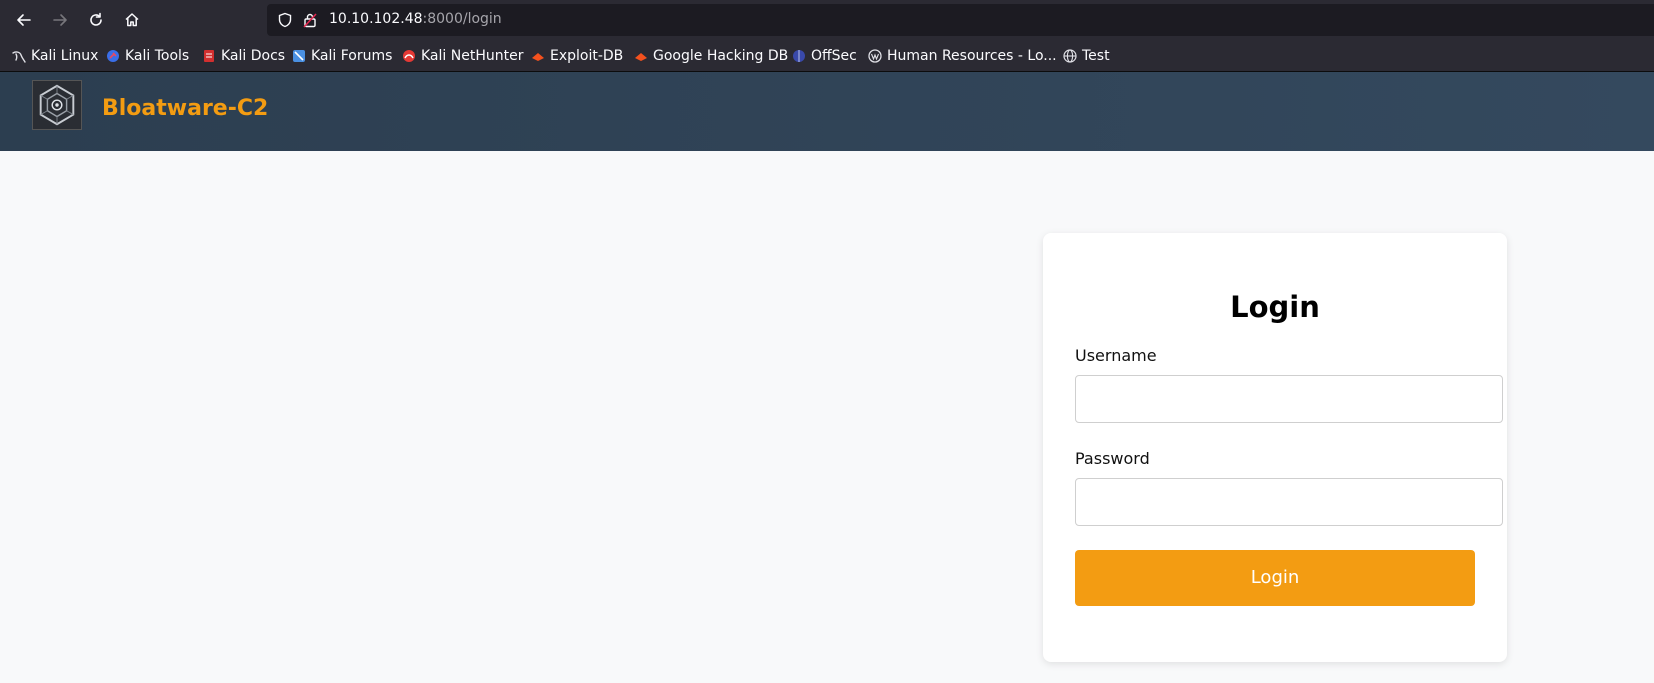 The width and height of the screenshot is (1654, 683). I want to click on bookmark-kali-linux: Kali Linux, so click(55, 56).